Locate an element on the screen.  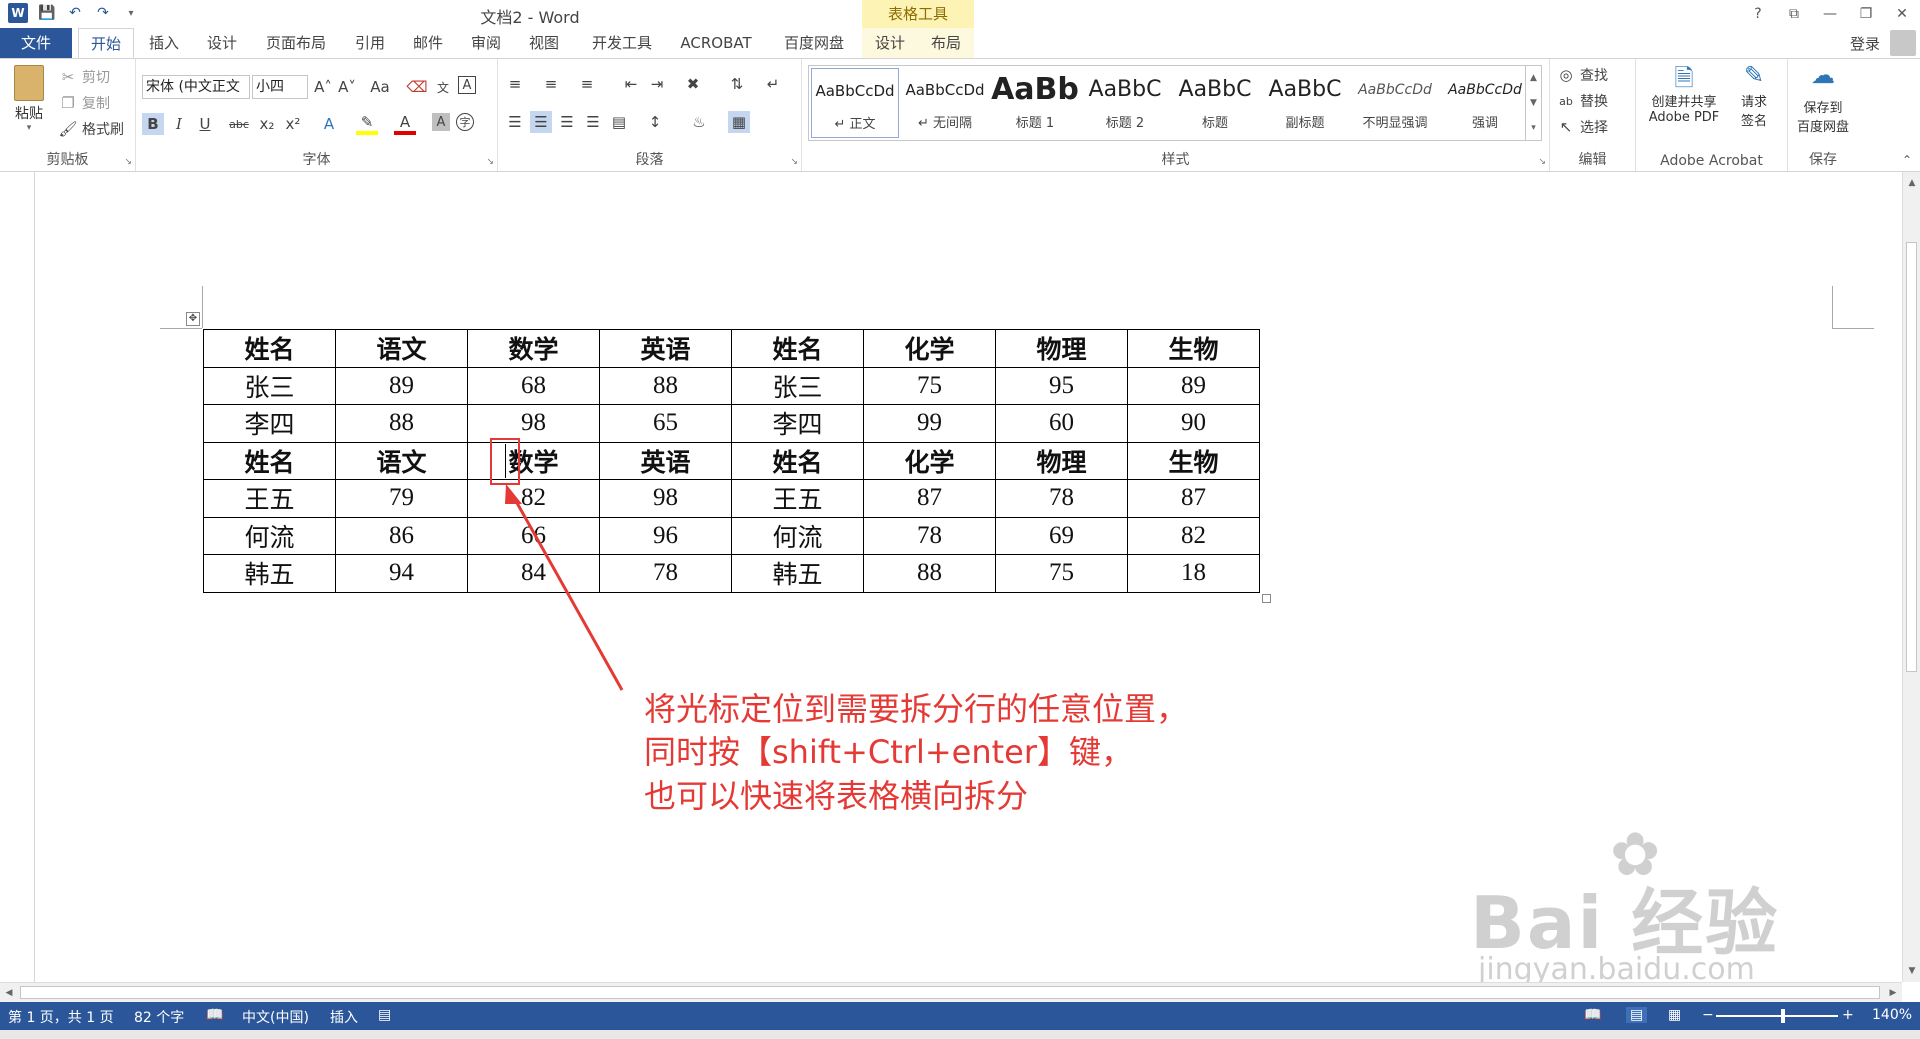
style-no-spacing: AaBbCcDd ↵ 无间隔 is located at coordinates (945, 103).